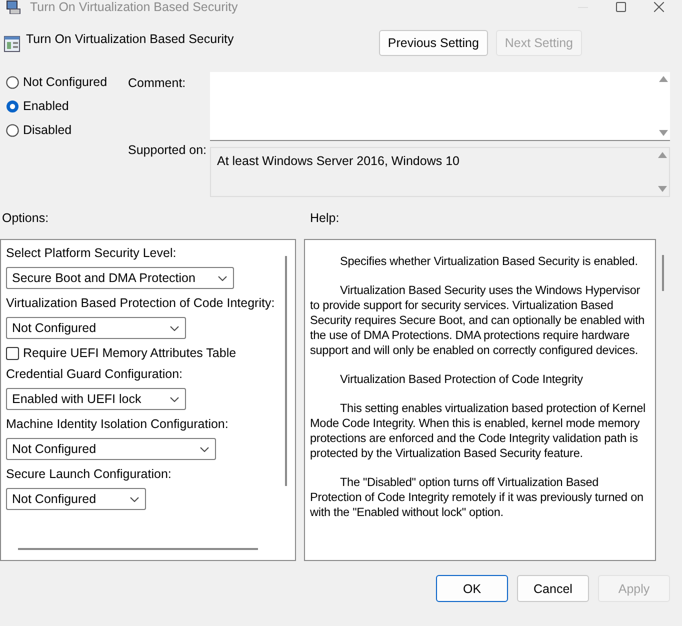  Describe the element at coordinates (477, 497) in the screenshot. I see `help-paragraph: The "Disabled" option turns off Virtualization Based Protection of Code Integrity remotely if it was previously turned on with the "Enabled without lock" option.` at that location.